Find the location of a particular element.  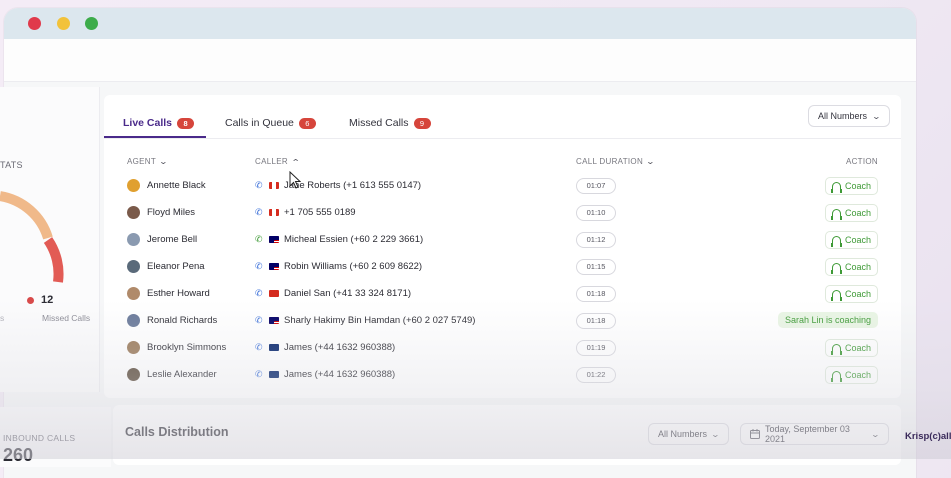

tab-live-calls: Live Calls 8 is located at coordinates (159, 123).